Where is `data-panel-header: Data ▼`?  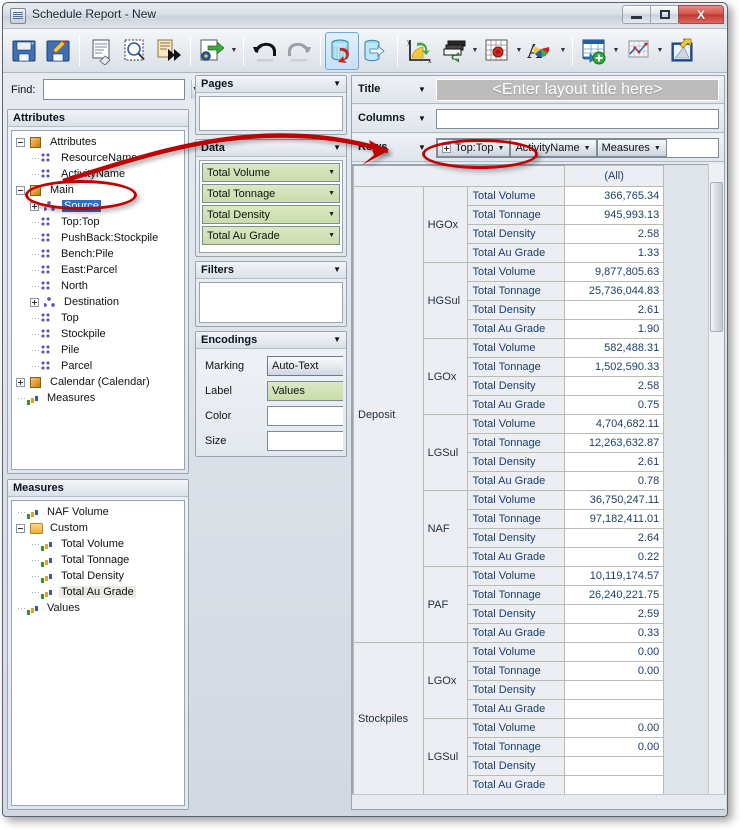 data-panel-header: Data ▼ is located at coordinates (271, 148).